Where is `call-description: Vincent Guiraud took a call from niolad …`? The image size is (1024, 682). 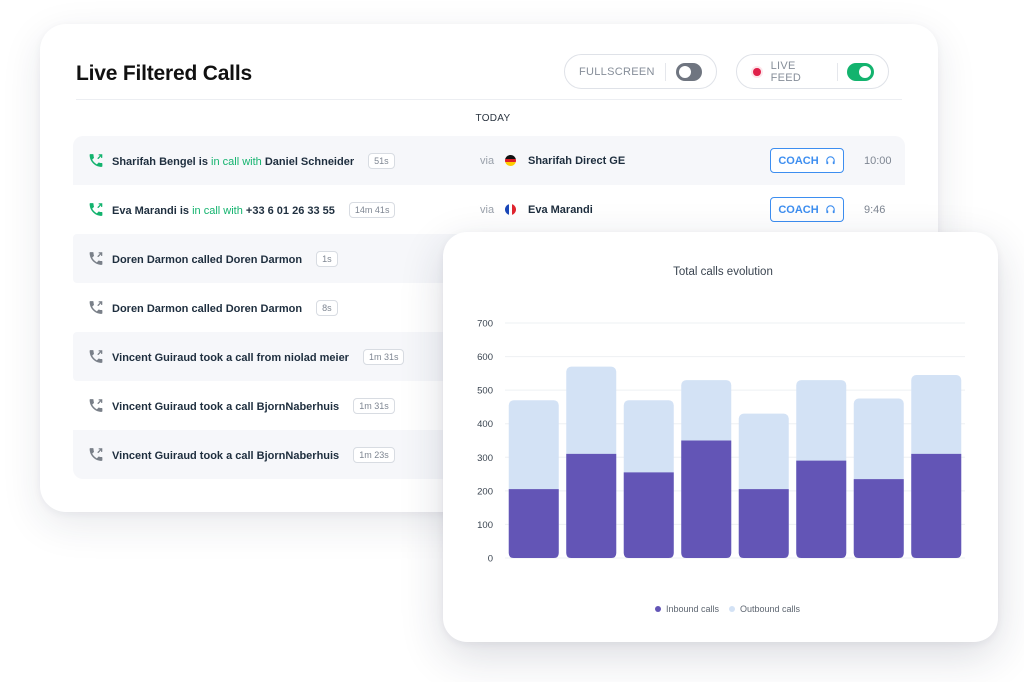 call-description: Vincent Guiraud took a call from niolad … is located at coordinates (258, 356).